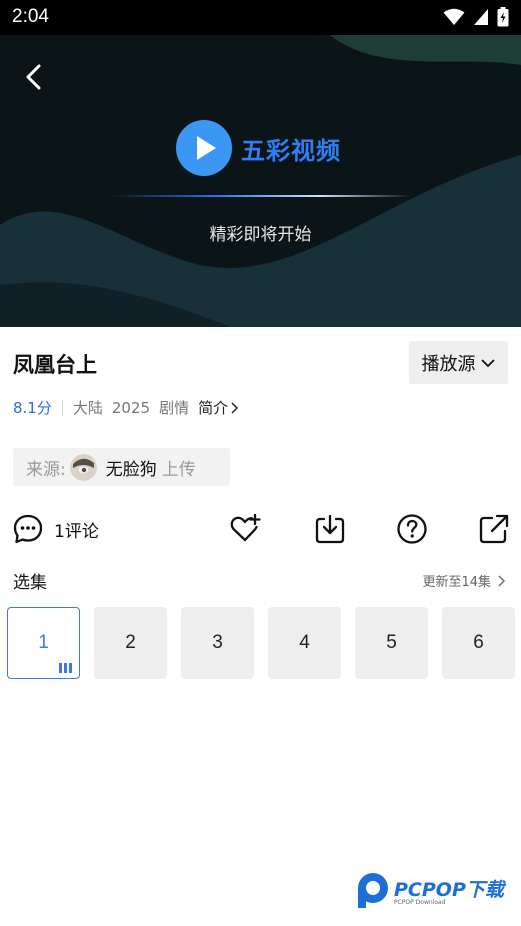  I want to click on episode-number: 1, so click(43, 642).